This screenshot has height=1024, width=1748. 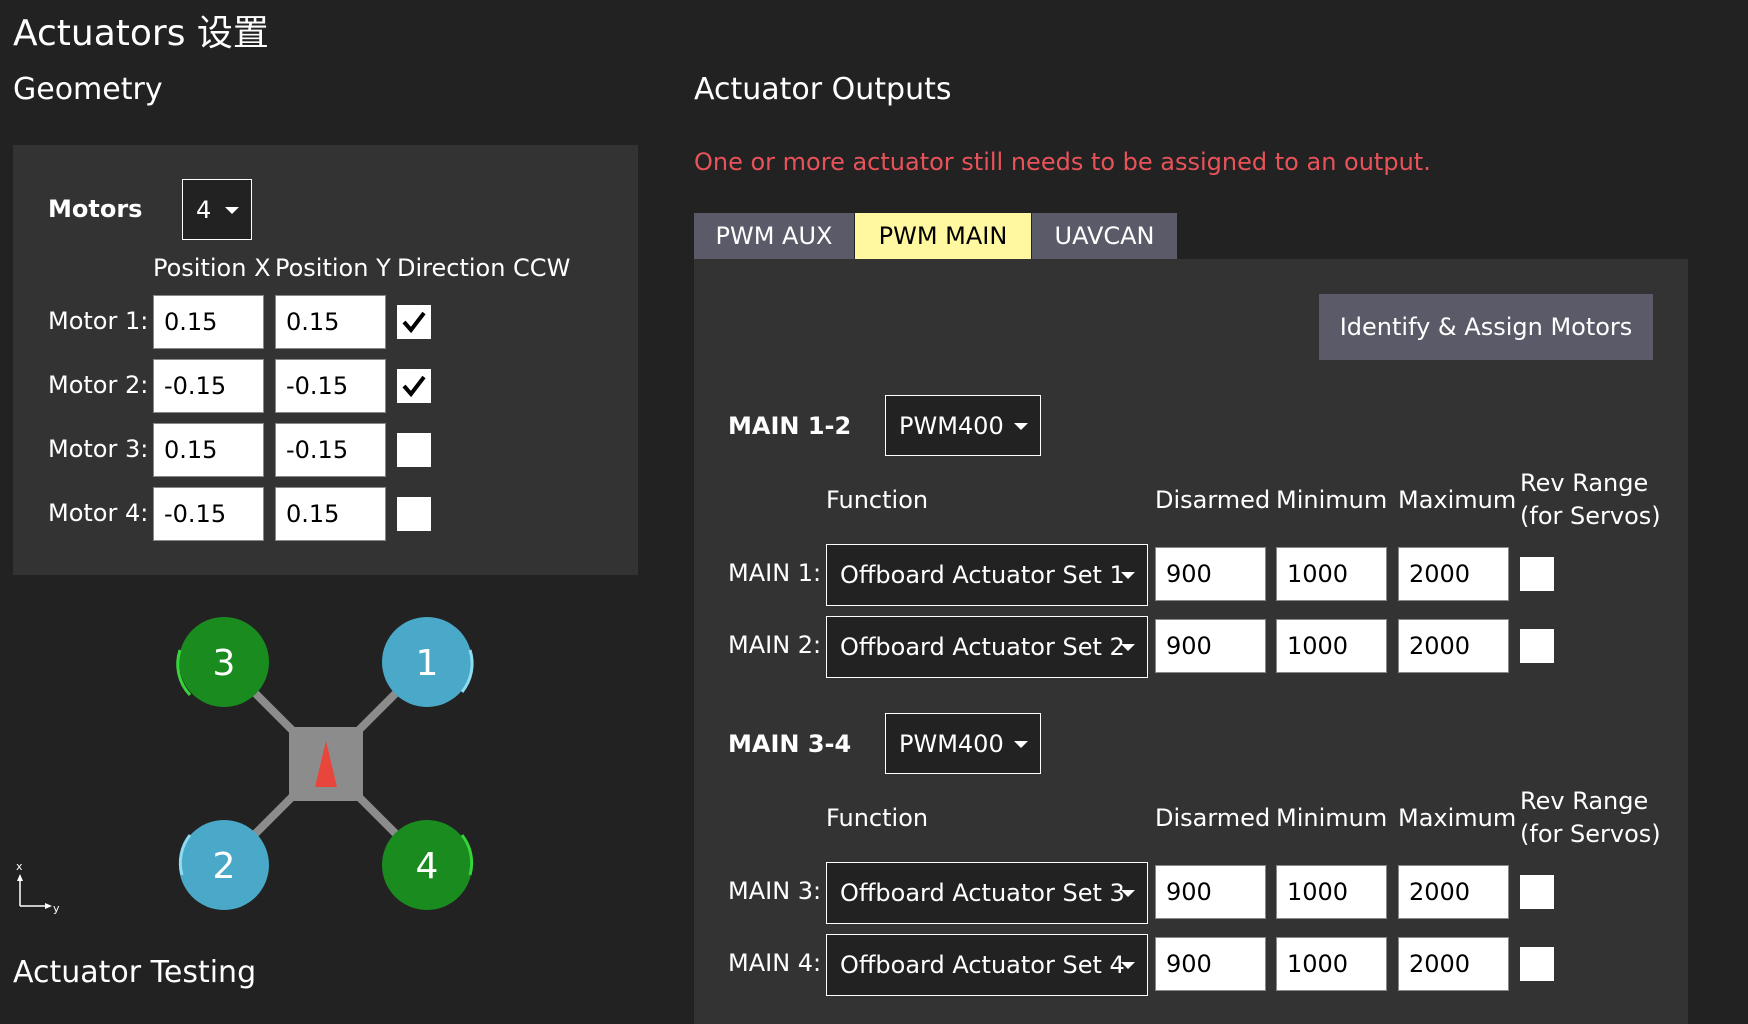 I want to click on motor-1-position-x-input, so click(x=208, y=322).